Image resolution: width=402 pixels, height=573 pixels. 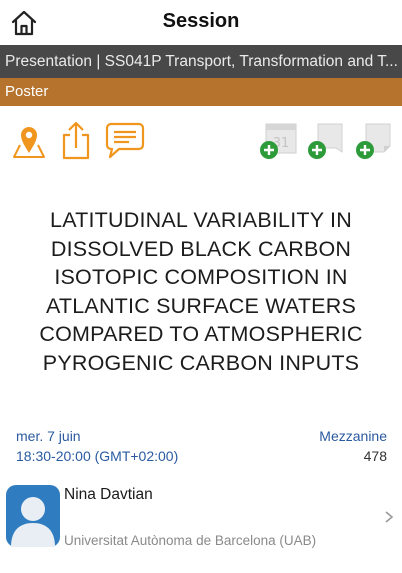 I want to click on page-title: Session, so click(x=201, y=21).